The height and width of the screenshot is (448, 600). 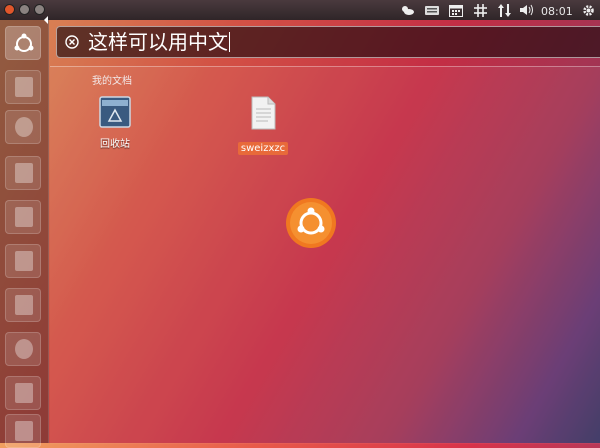 What do you see at coordinates (112, 79) in the screenshot?
I see `folder-category-label: 我的文档` at bounding box center [112, 79].